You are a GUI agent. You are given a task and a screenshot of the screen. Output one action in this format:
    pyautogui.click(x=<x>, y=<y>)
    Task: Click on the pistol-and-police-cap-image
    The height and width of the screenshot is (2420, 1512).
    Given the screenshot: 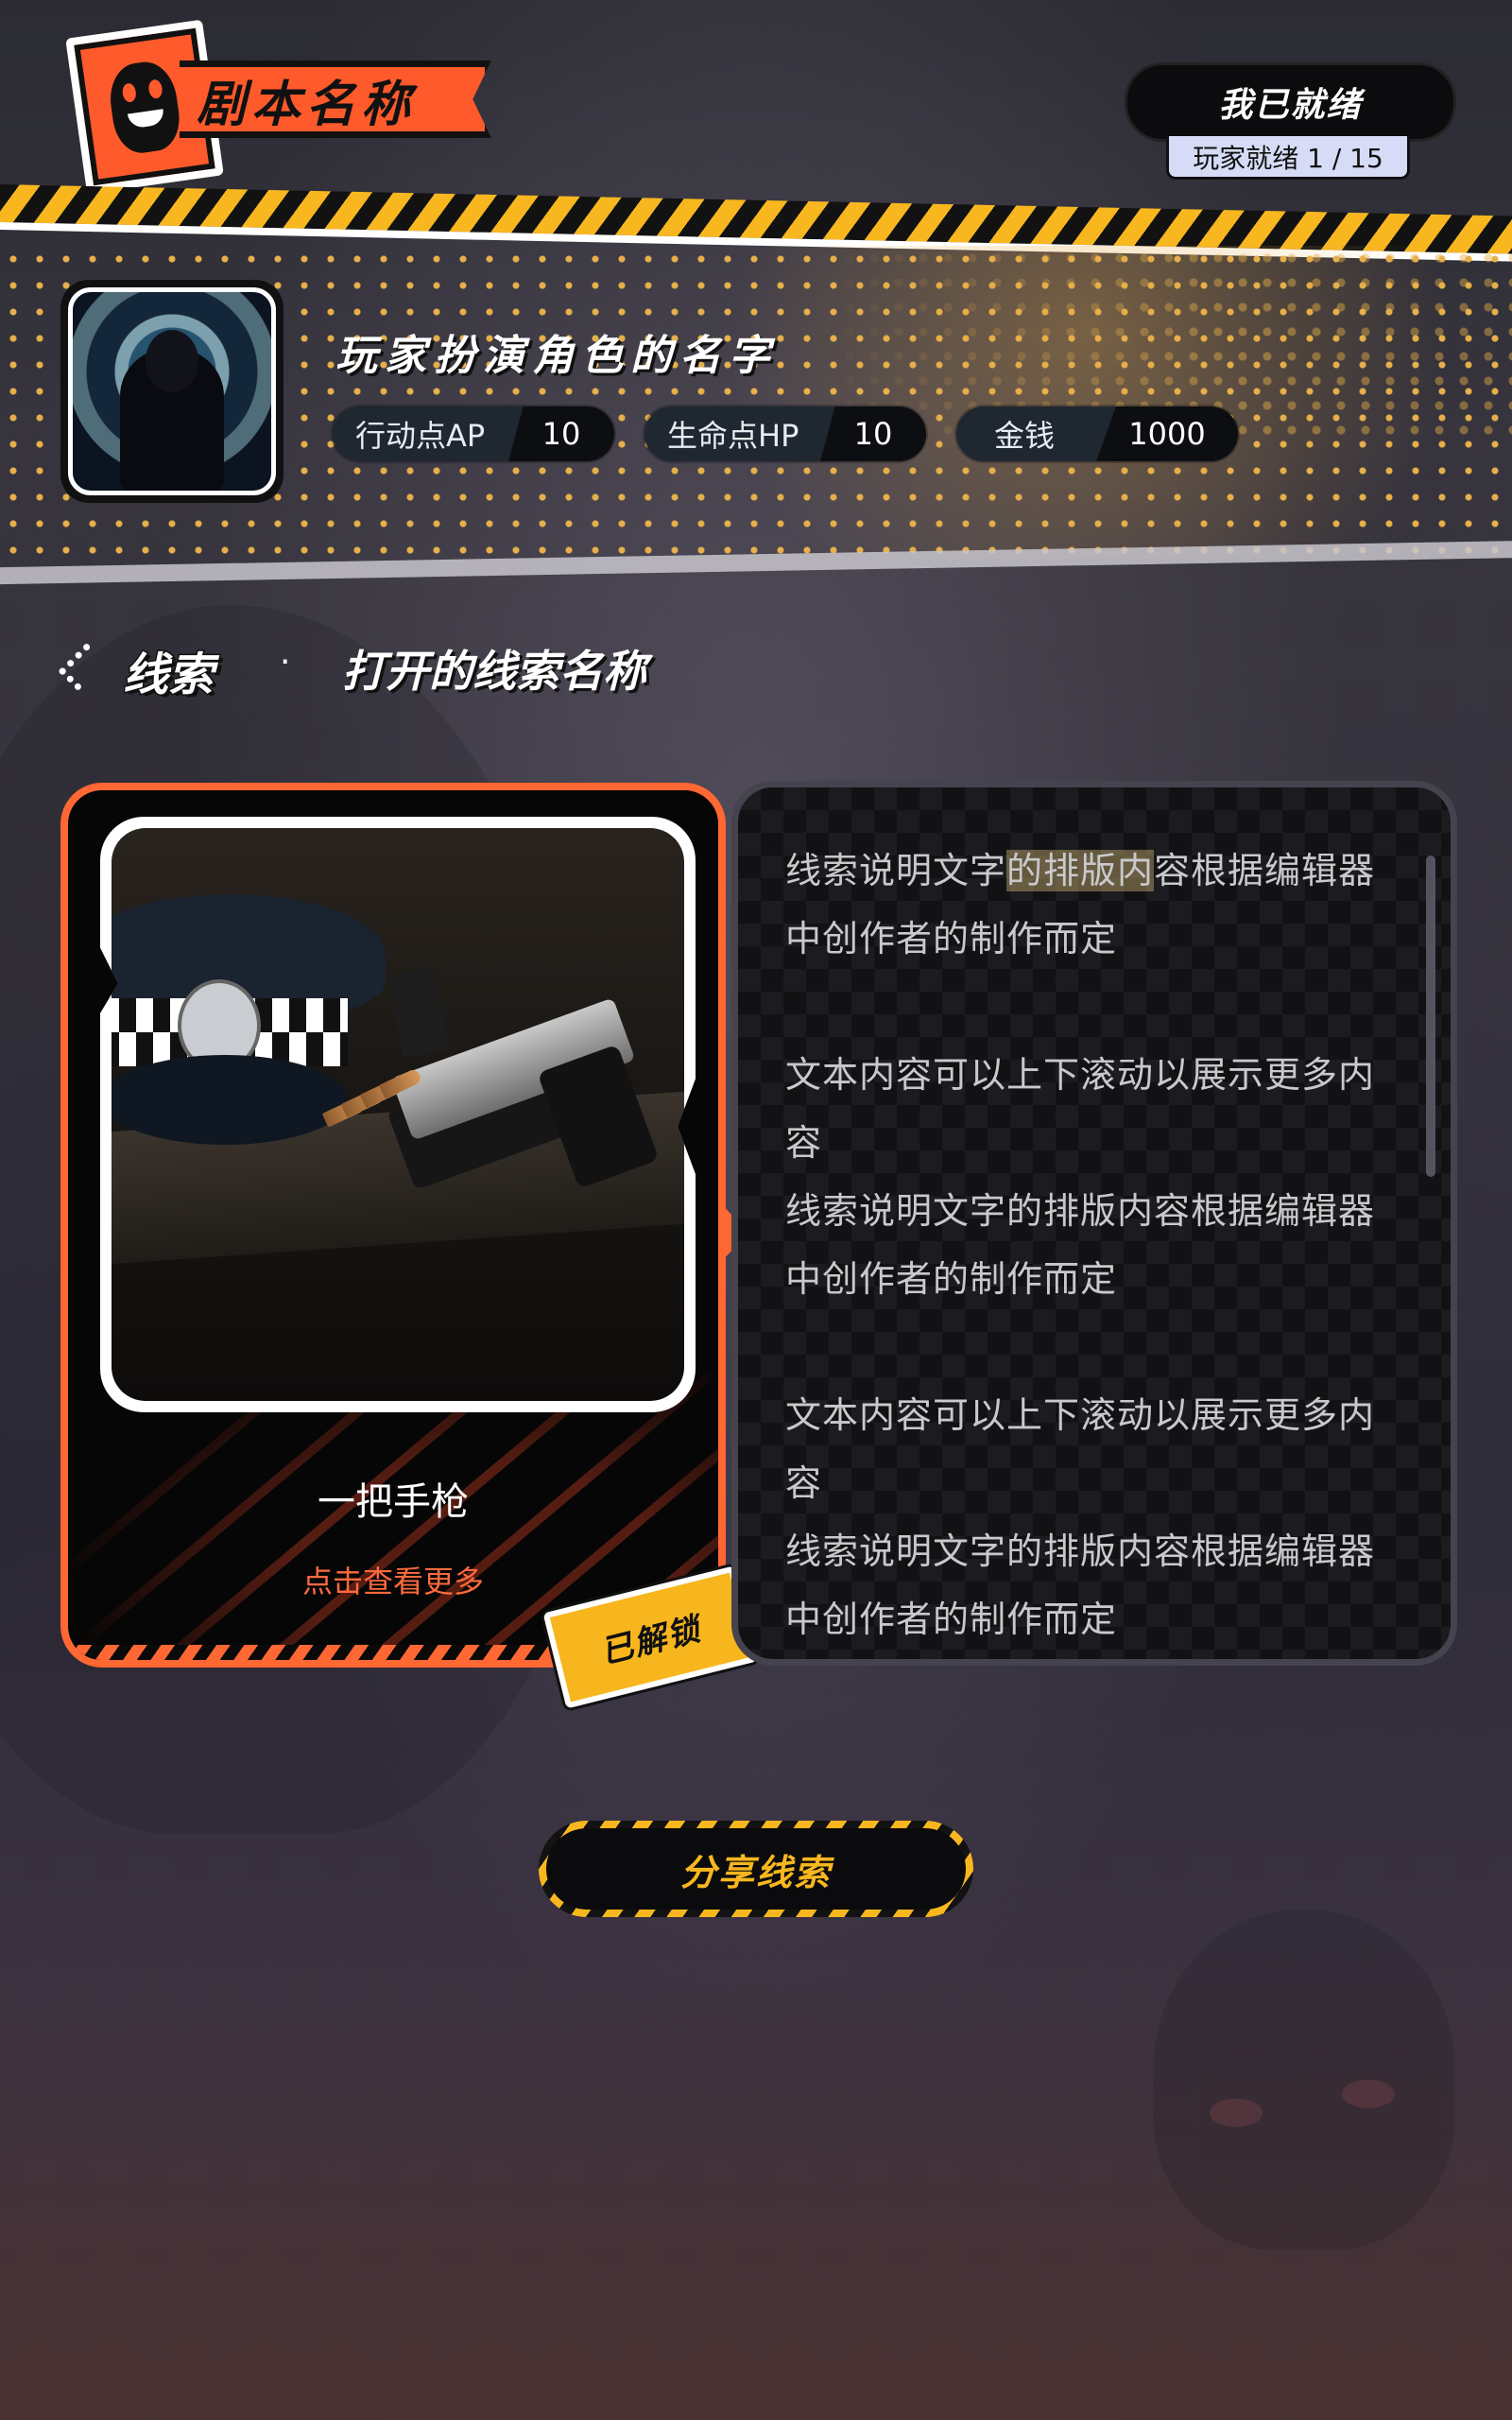 What is the action you would take?
    pyautogui.click(x=398, y=1114)
    